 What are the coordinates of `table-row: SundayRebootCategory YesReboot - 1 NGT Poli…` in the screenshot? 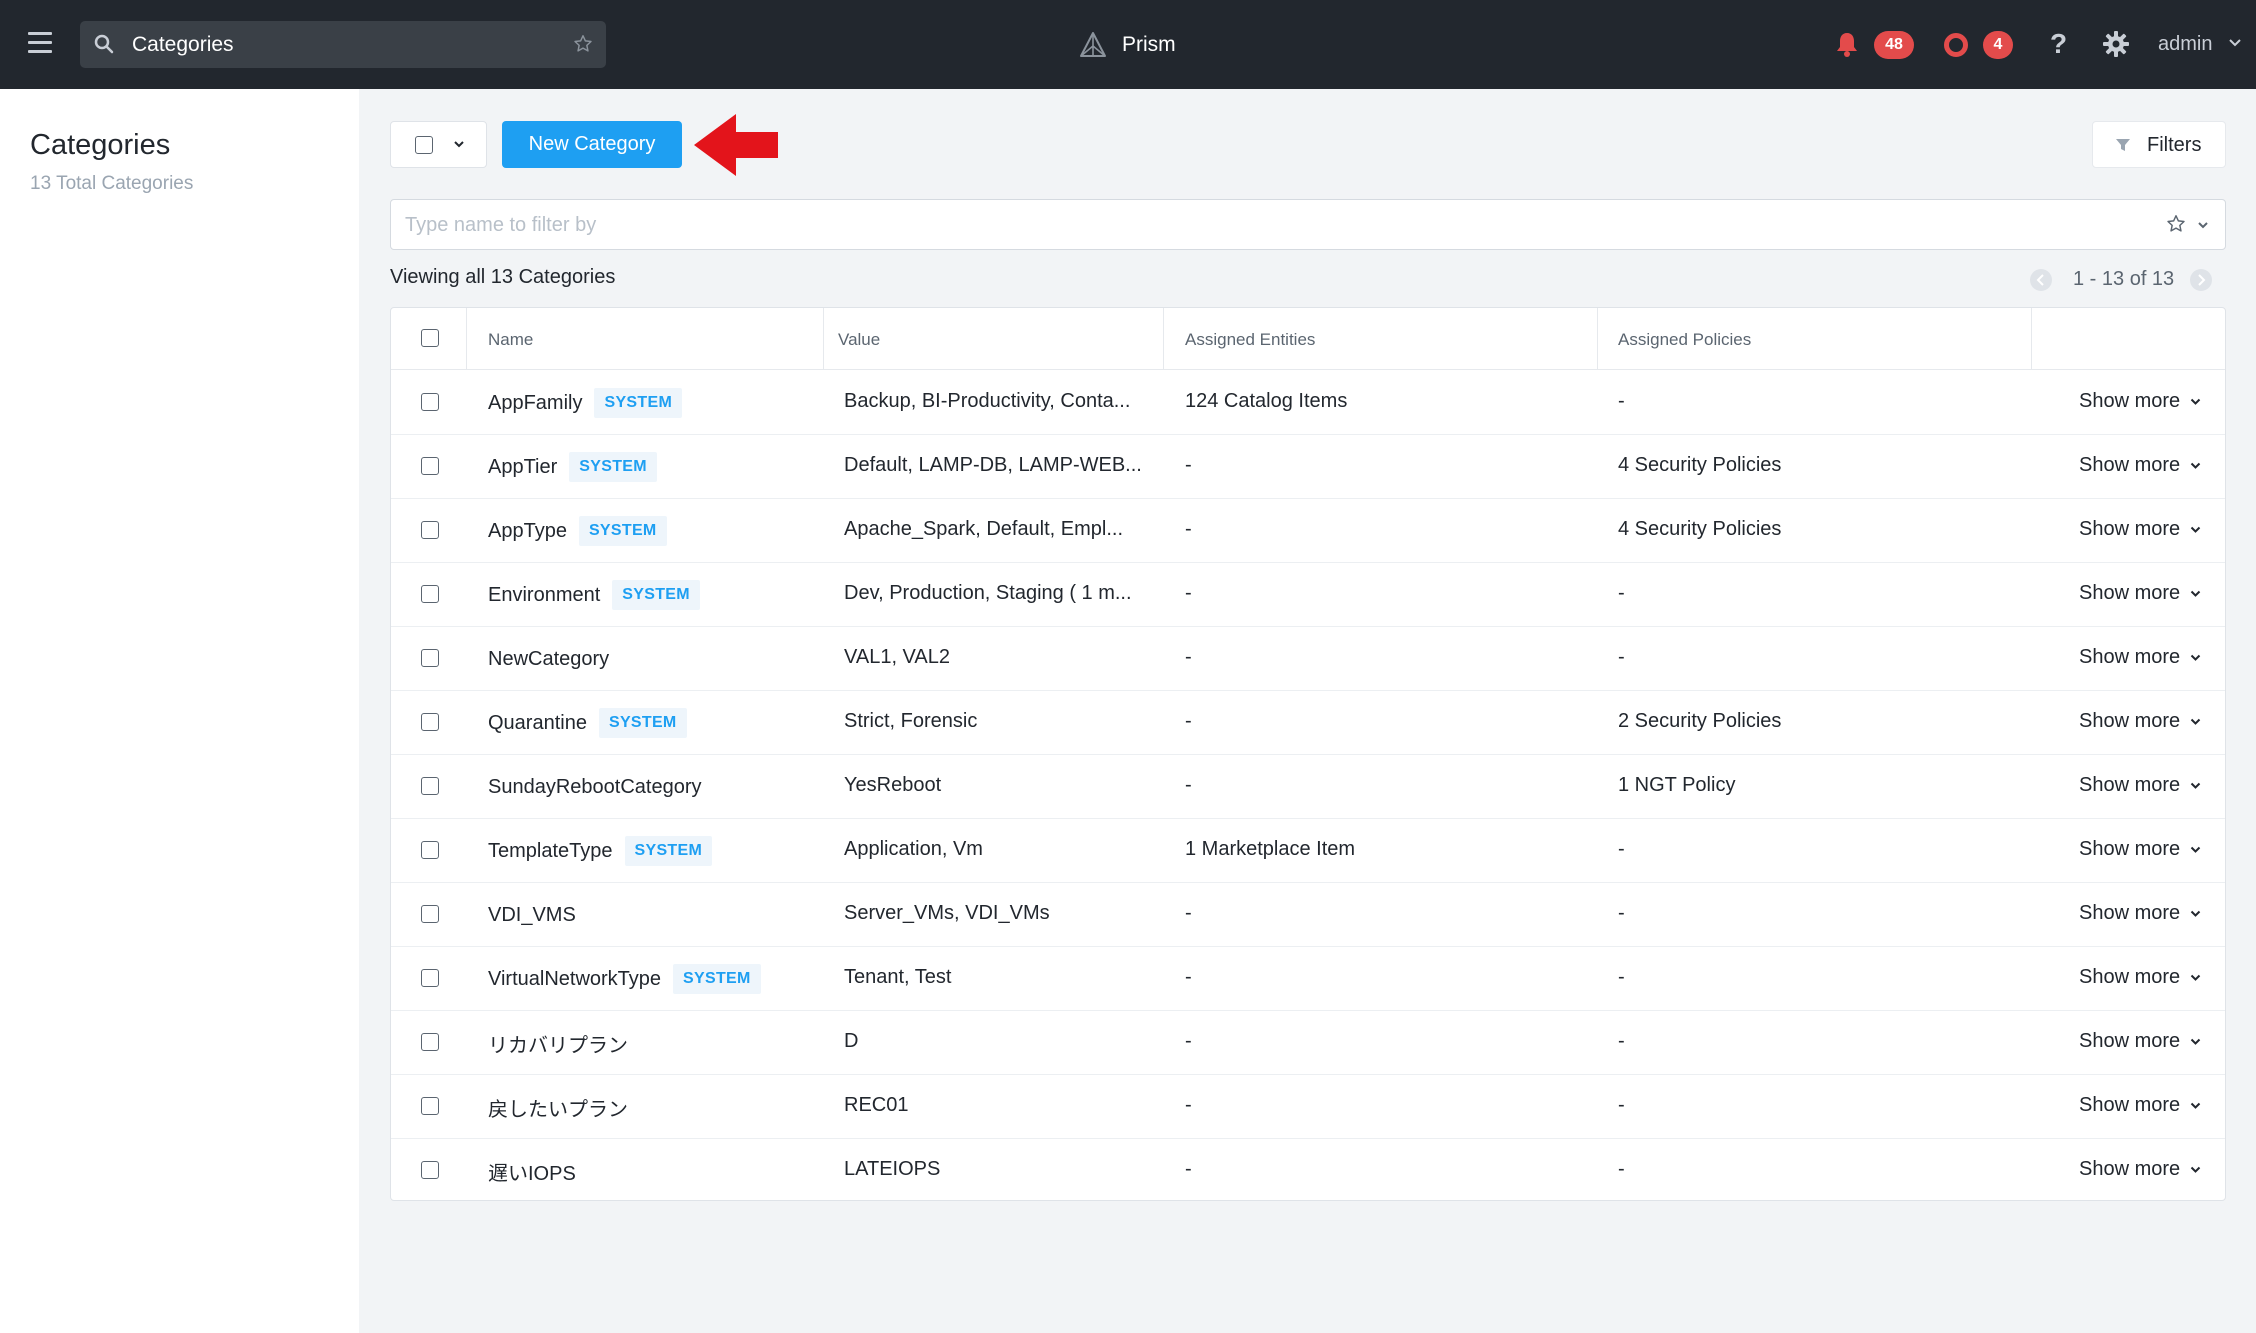 It's located at (1308, 787).